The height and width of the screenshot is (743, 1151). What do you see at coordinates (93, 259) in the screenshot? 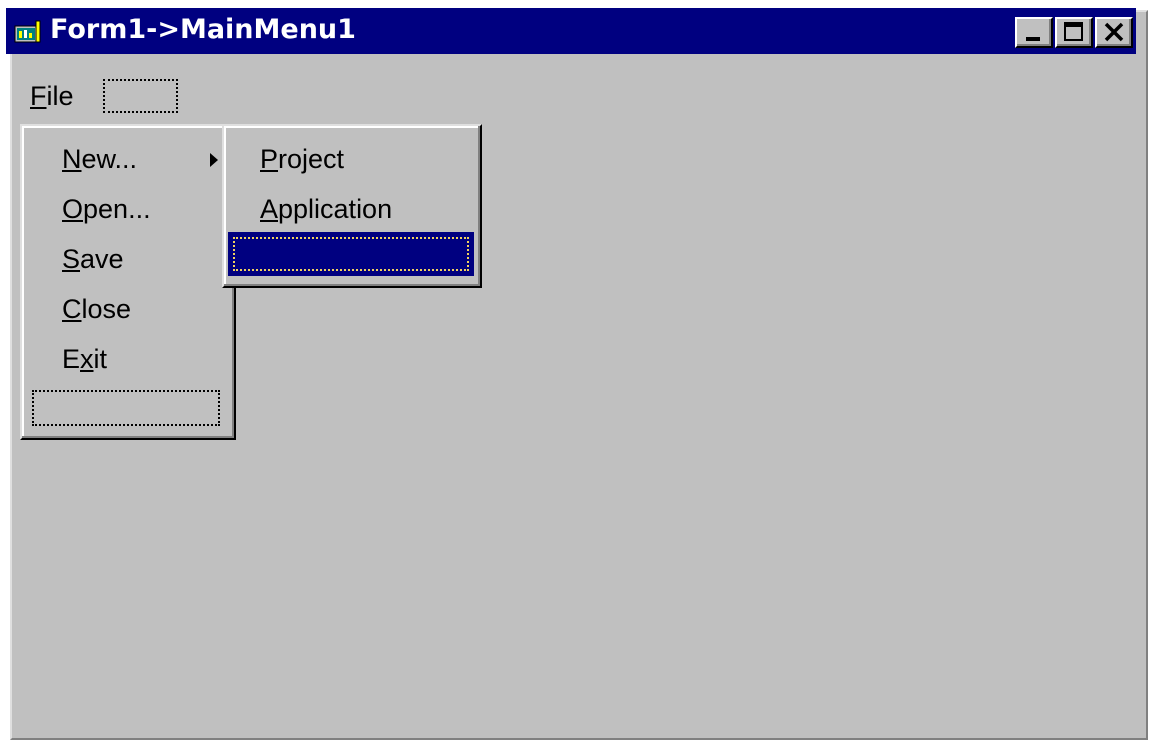
I see `menu-item-save-label: Save` at bounding box center [93, 259].